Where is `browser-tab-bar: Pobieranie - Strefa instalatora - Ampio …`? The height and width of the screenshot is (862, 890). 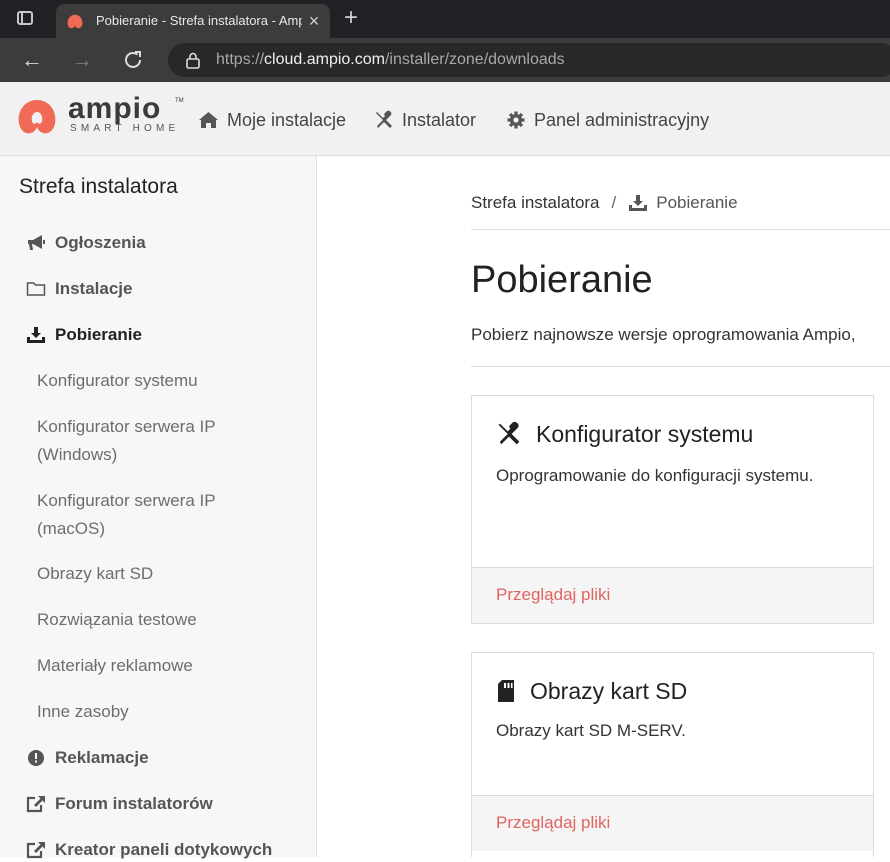 browser-tab-bar: Pobieranie - Strefa instalatora - Ampio … is located at coordinates (445, 19).